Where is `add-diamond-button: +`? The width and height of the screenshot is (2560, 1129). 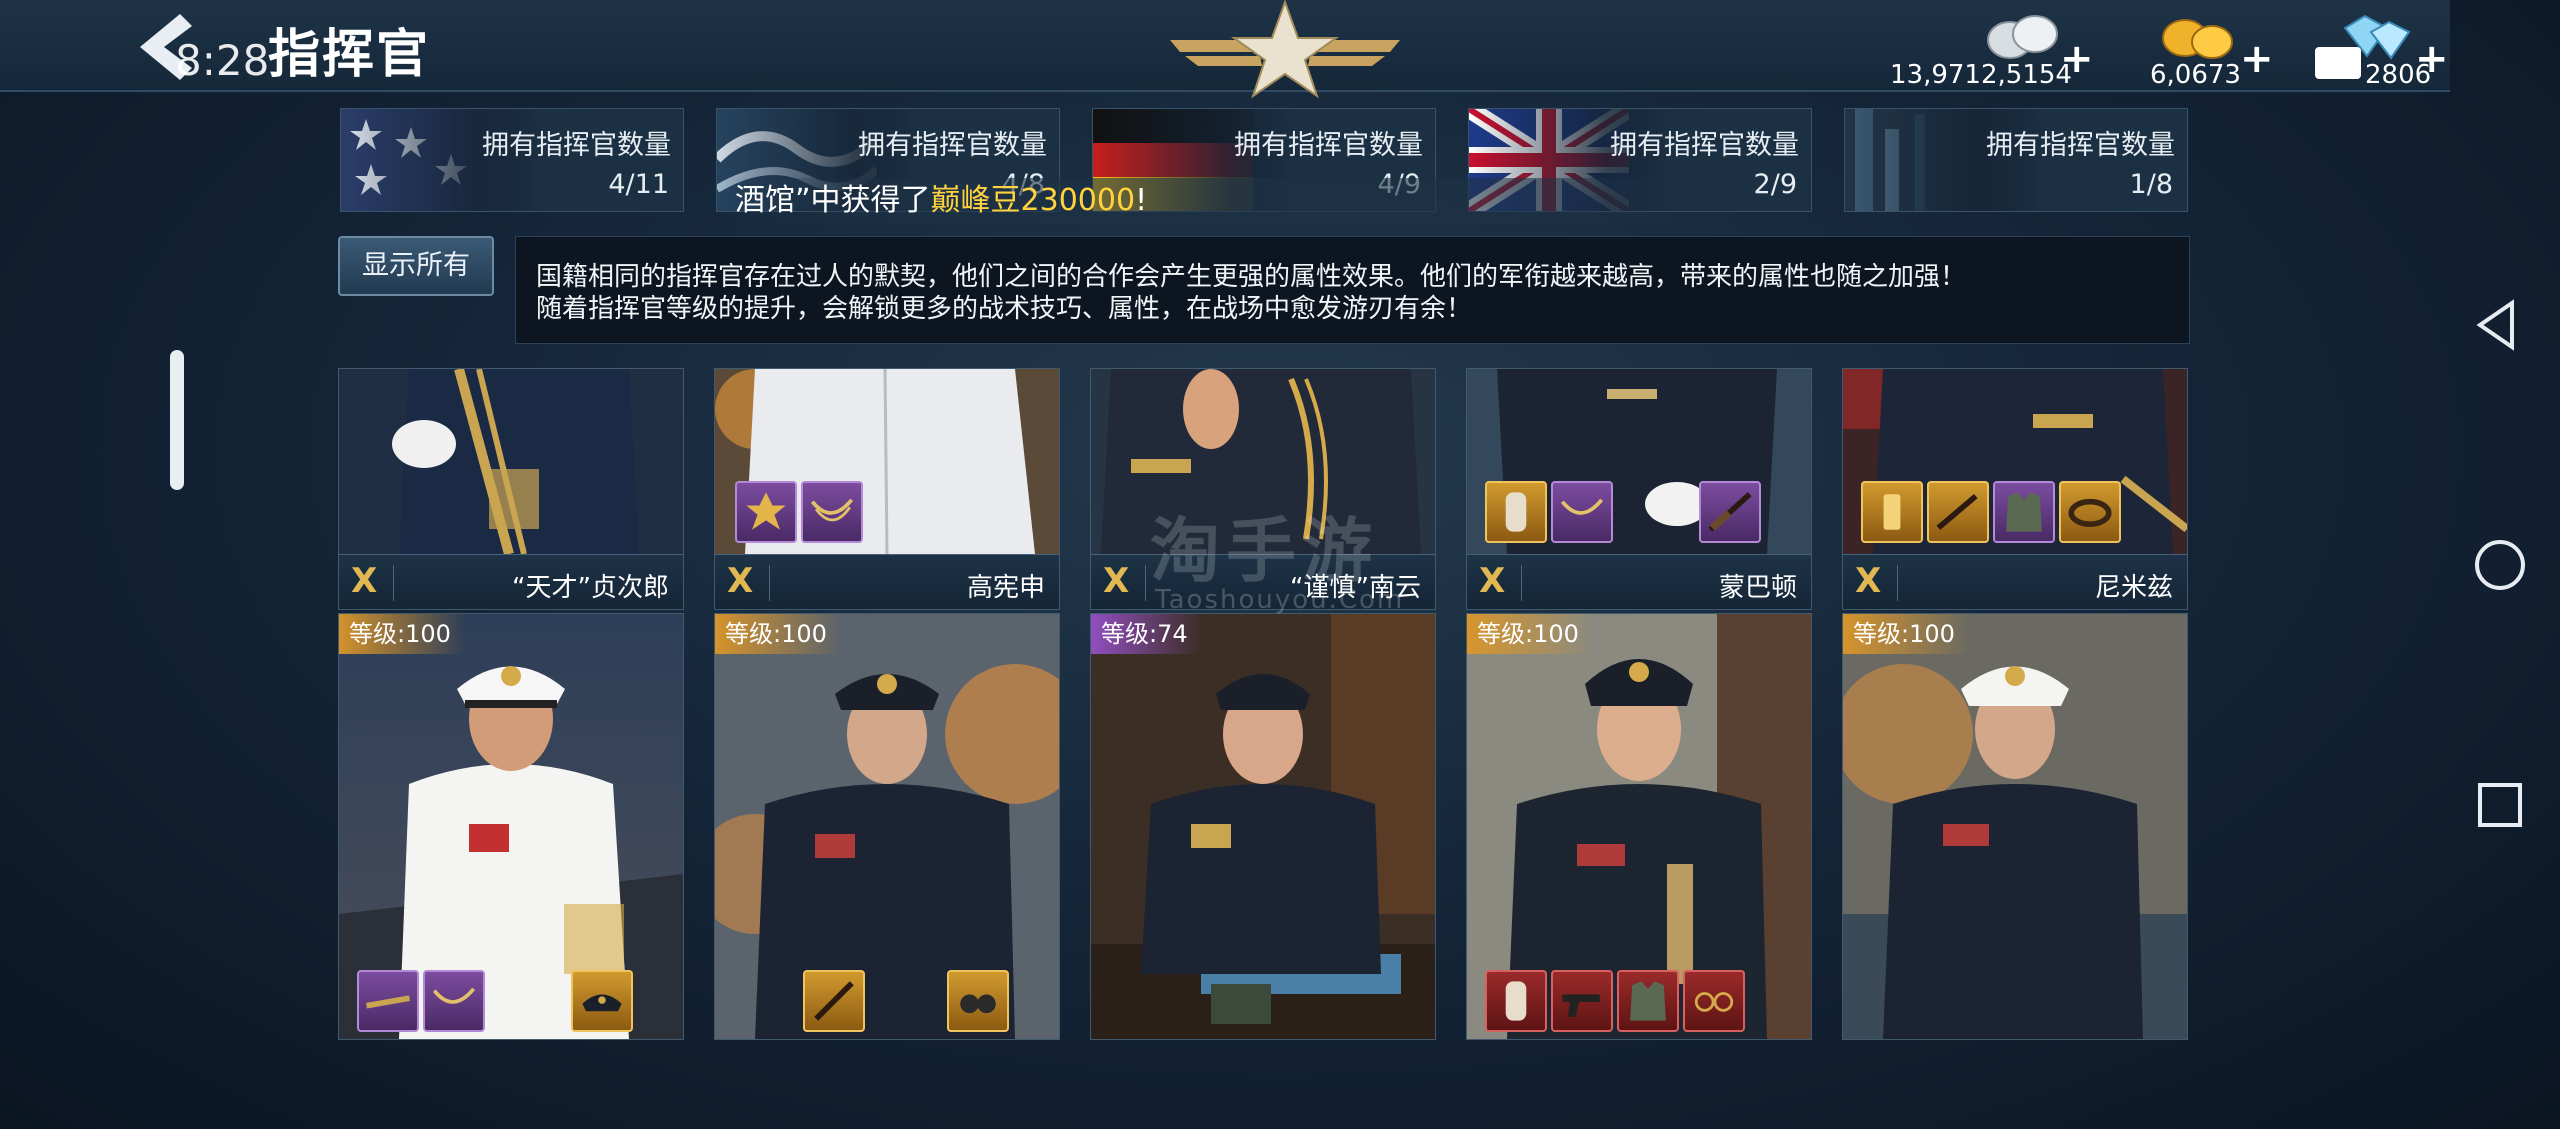 add-diamond-button: + is located at coordinates (2432, 59).